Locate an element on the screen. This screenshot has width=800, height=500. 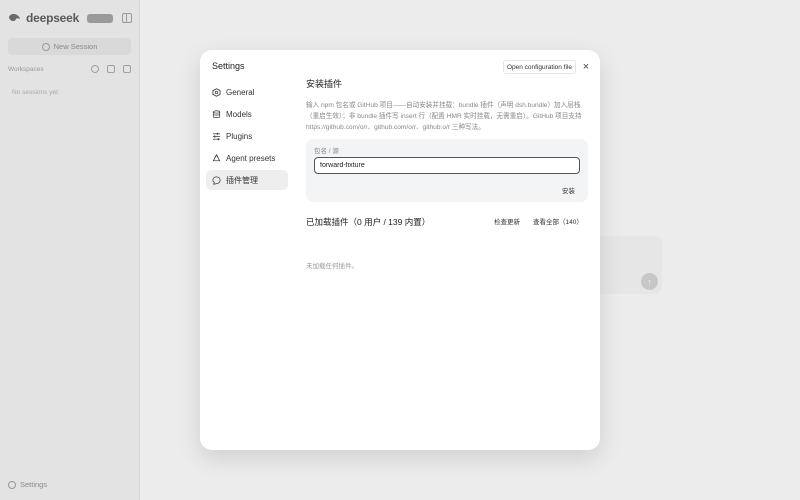
arrow-up-icon: ↑ is located at coordinates (649, 281).